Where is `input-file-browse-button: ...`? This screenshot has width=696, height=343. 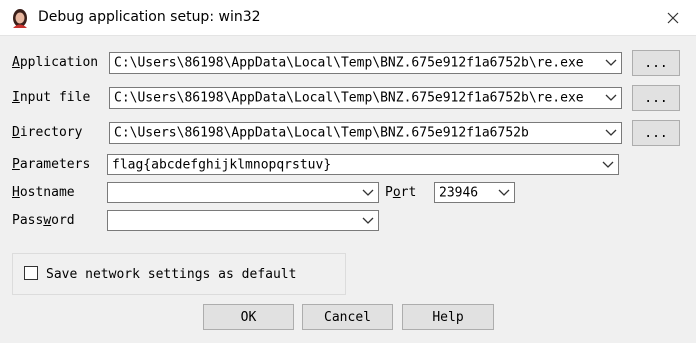 input-file-browse-button: ... is located at coordinates (656, 98).